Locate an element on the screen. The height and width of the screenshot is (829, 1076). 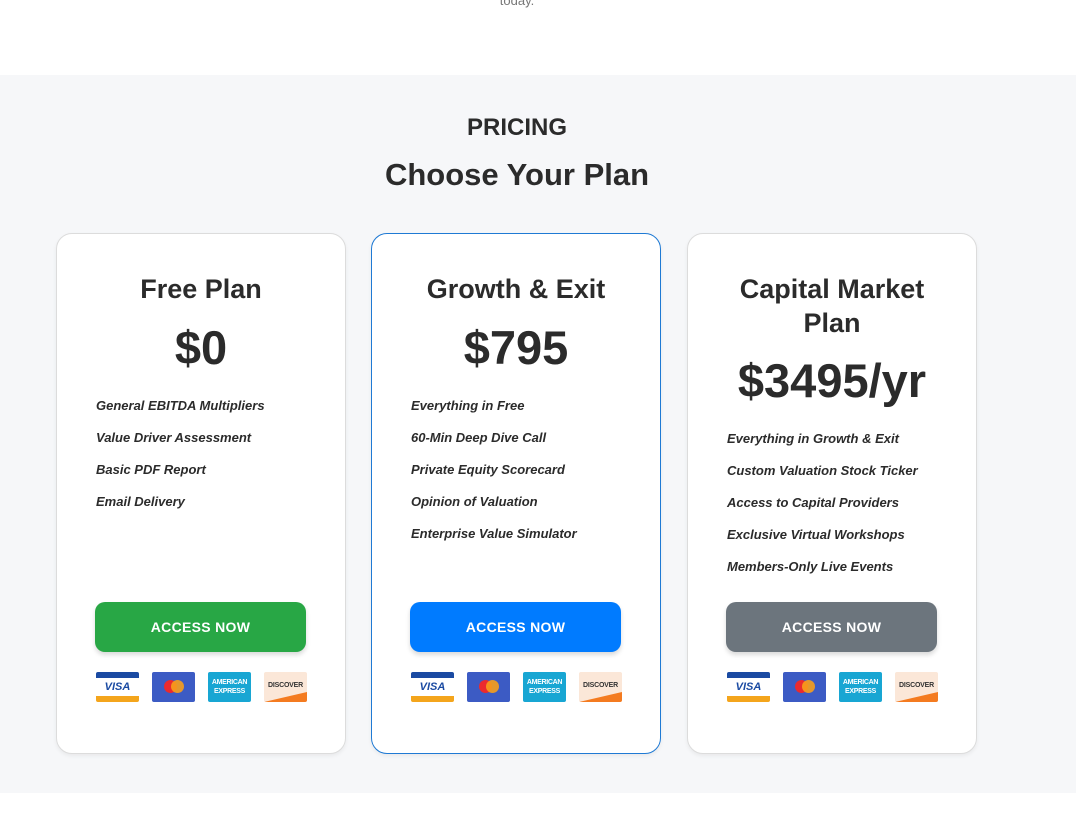
feature-item: Custom Valuation Stock Ticker is located at coordinates (822, 470).